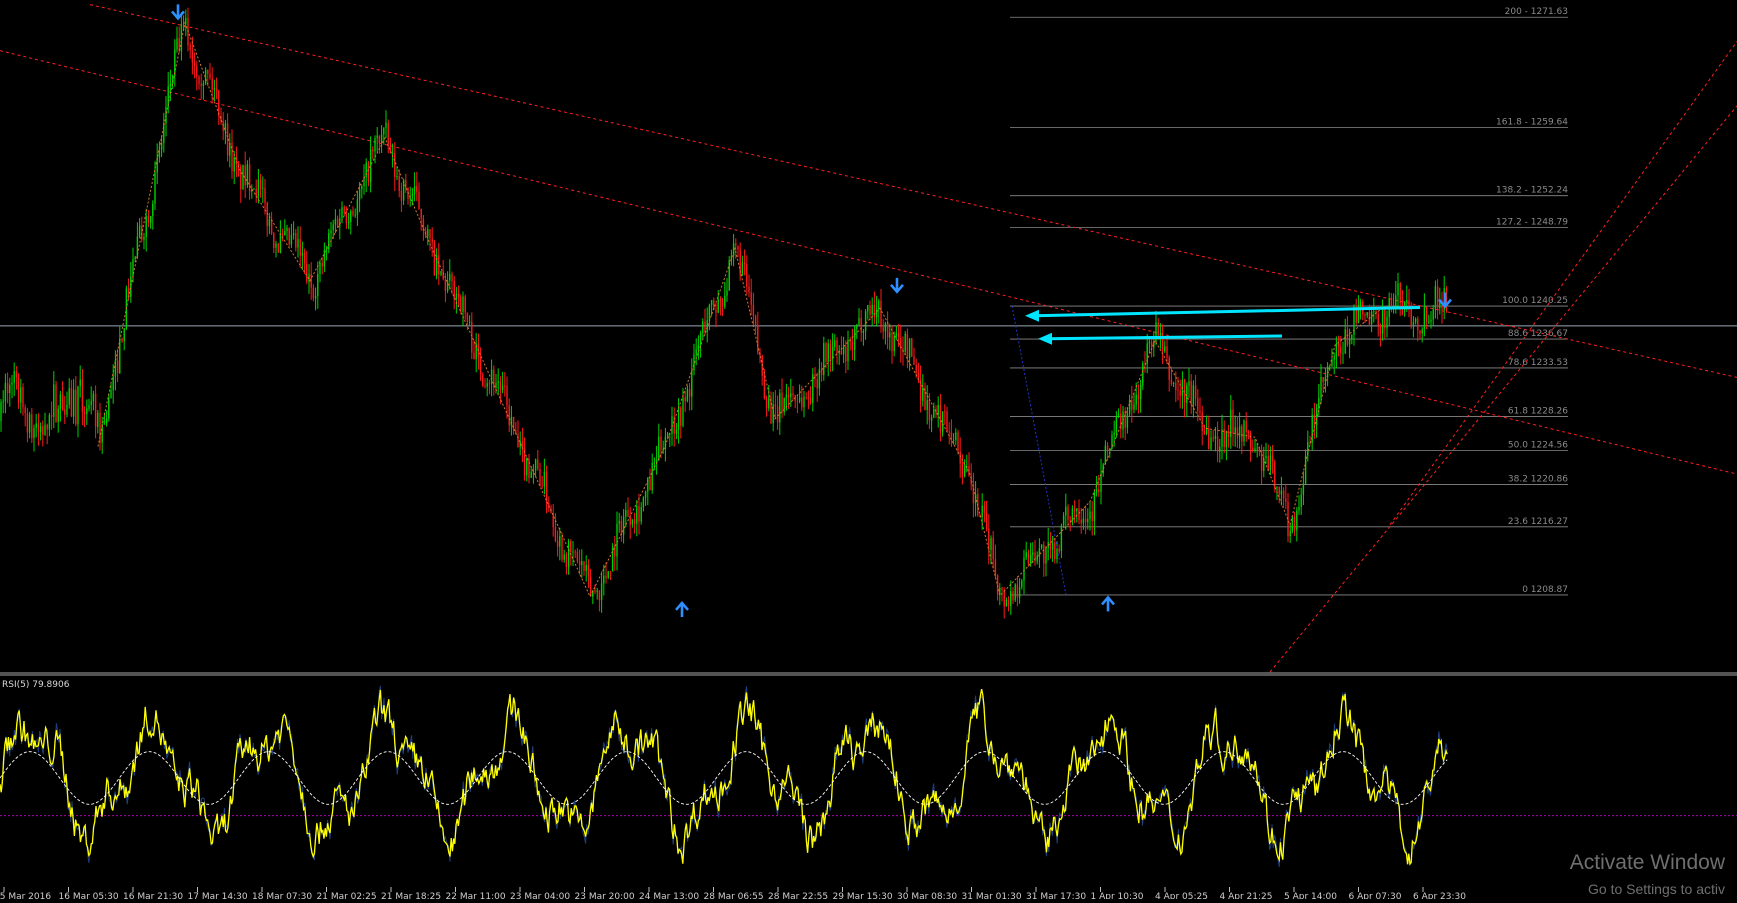 The width and height of the screenshot is (1737, 903). I want to click on x-tick-label: 16 Mar 21:30, so click(153, 895).